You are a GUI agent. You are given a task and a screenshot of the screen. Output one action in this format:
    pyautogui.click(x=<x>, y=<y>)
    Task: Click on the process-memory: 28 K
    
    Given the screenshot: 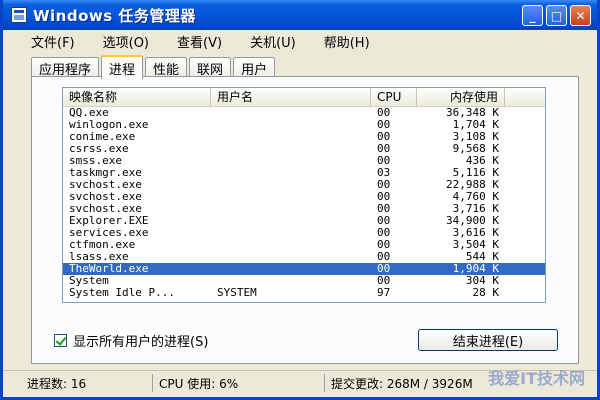 What is the action you would take?
    pyautogui.click(x=486, y=293)
    